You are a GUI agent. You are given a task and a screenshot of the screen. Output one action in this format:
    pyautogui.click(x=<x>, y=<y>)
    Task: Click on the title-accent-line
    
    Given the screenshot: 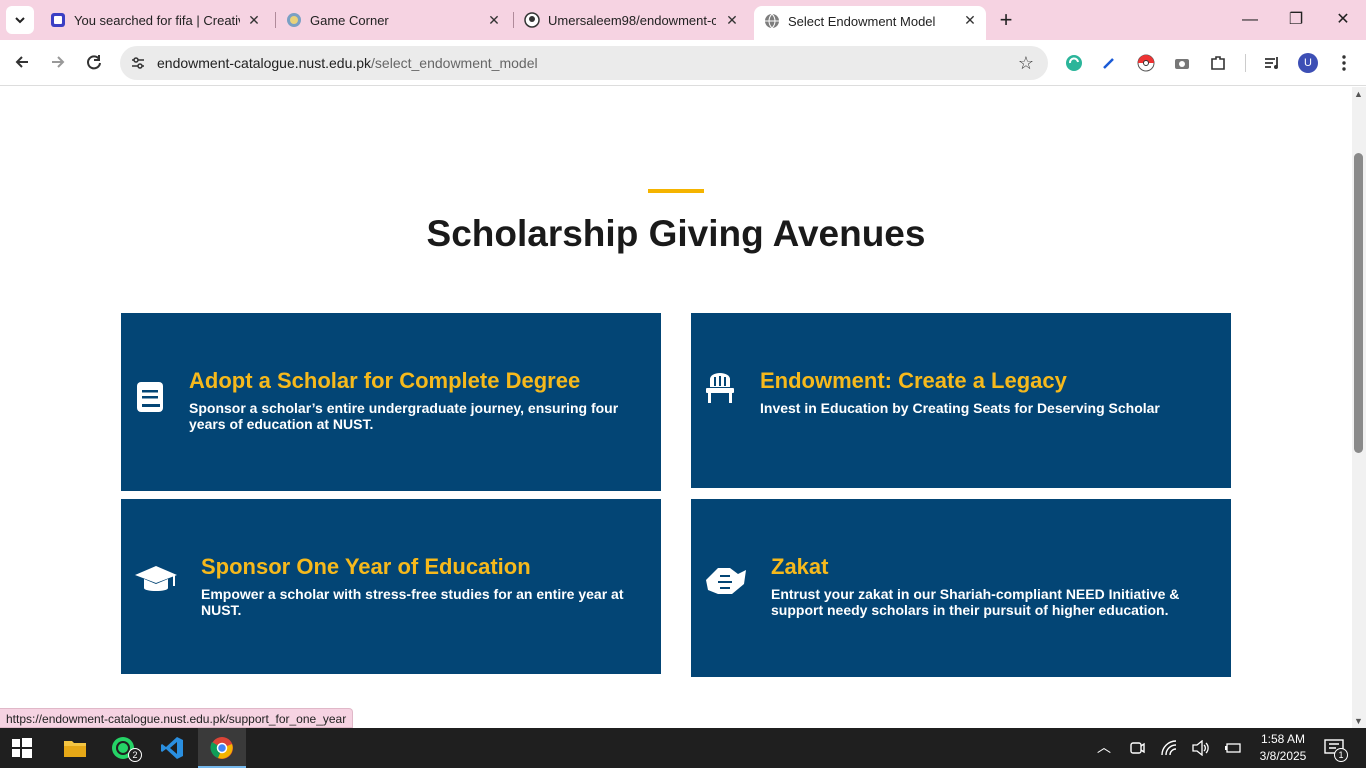 What is the action you would take?
    pyautogui.click(x=676, y=191)
    